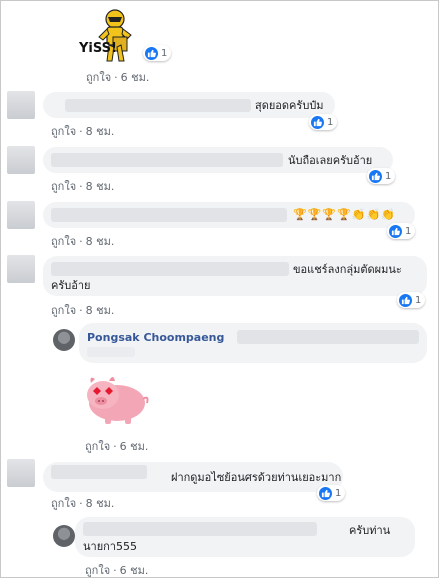  I want to click on comment-bubble: ขอแชร์ลงกลุ่มตัดผมนะ ครับอ้าย, so click(235, 276).